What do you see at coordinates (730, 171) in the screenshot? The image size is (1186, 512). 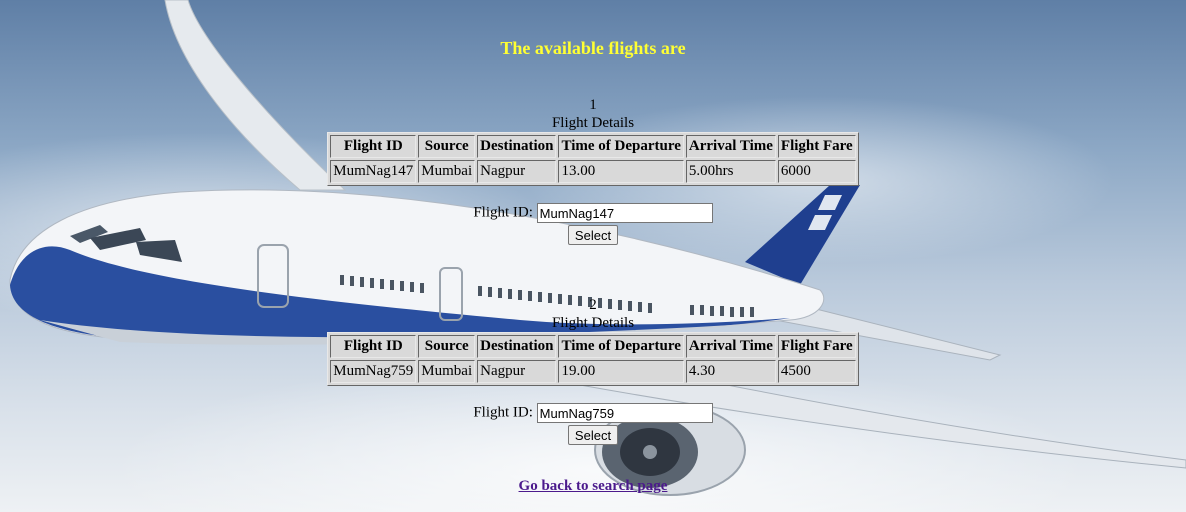 I see `cell-arrival-time: 5.00hrs` at bounding box center [730, 171].